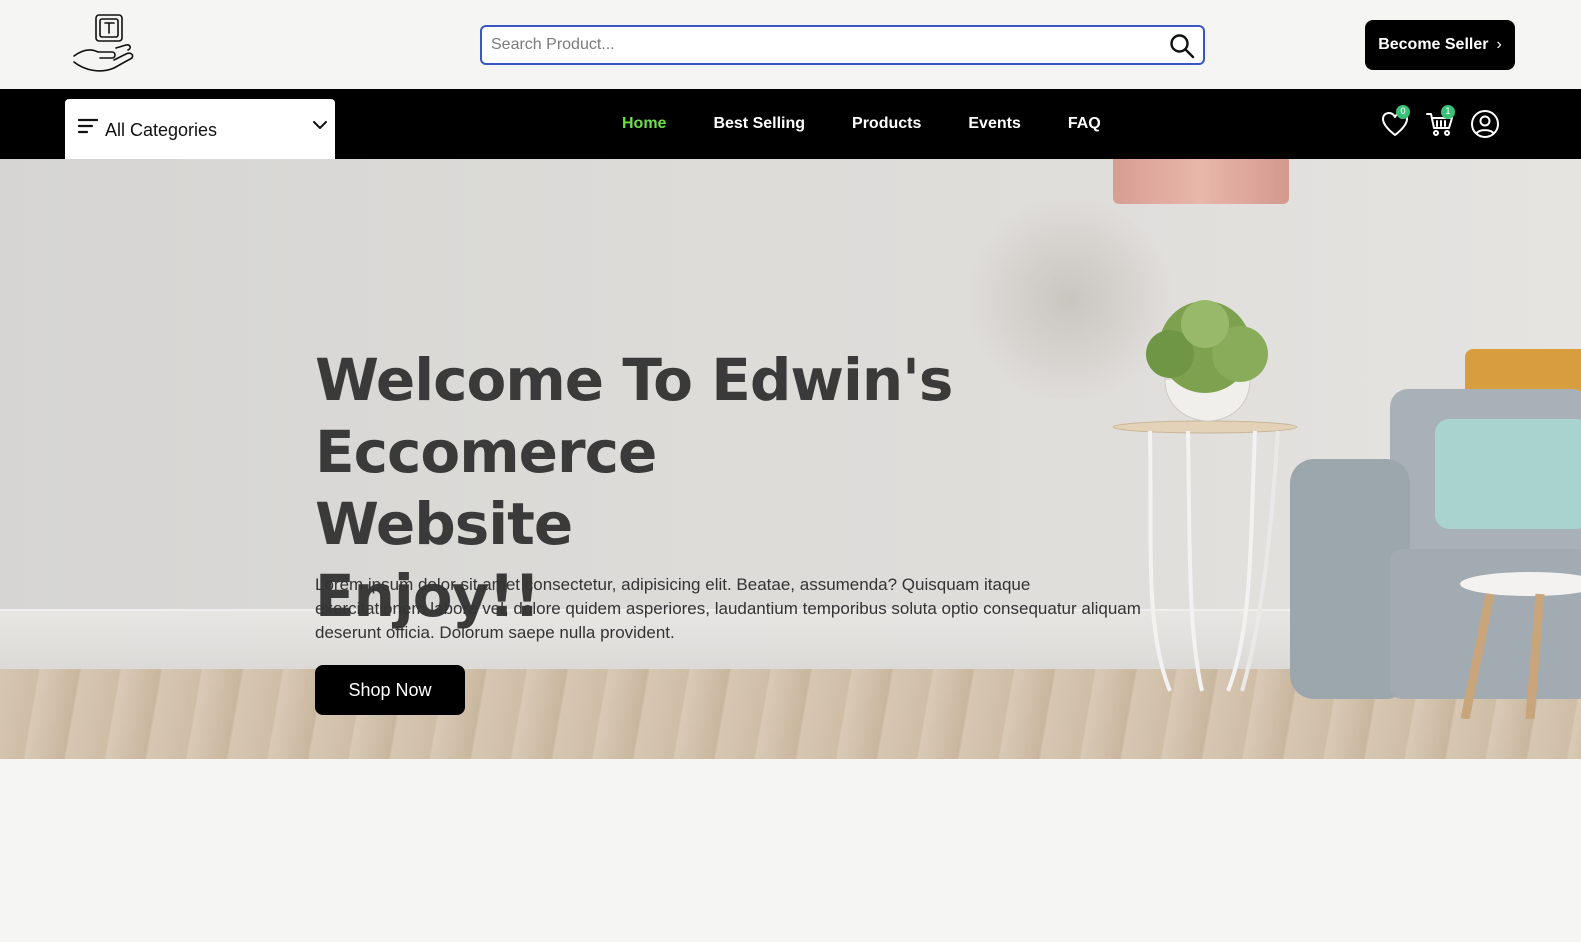 Image resolution: width=1581 pixels, height=942 pixels. I want to click on top-header: Become Seller ›, so click(790, 44).